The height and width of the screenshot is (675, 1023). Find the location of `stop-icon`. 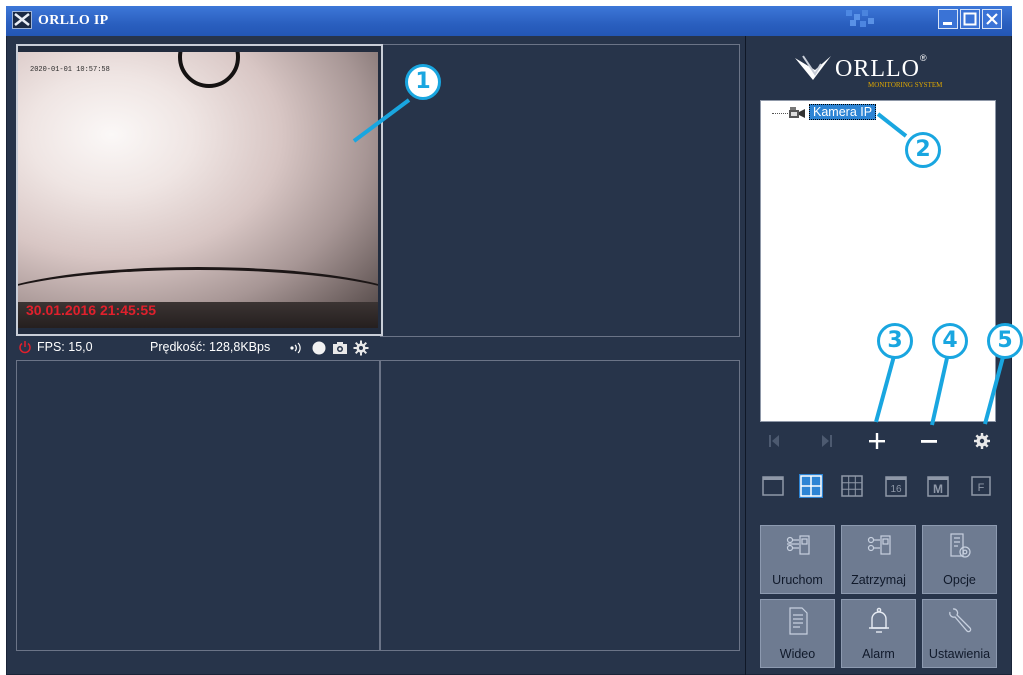

stop-icon is located at coordinates (879, 545).